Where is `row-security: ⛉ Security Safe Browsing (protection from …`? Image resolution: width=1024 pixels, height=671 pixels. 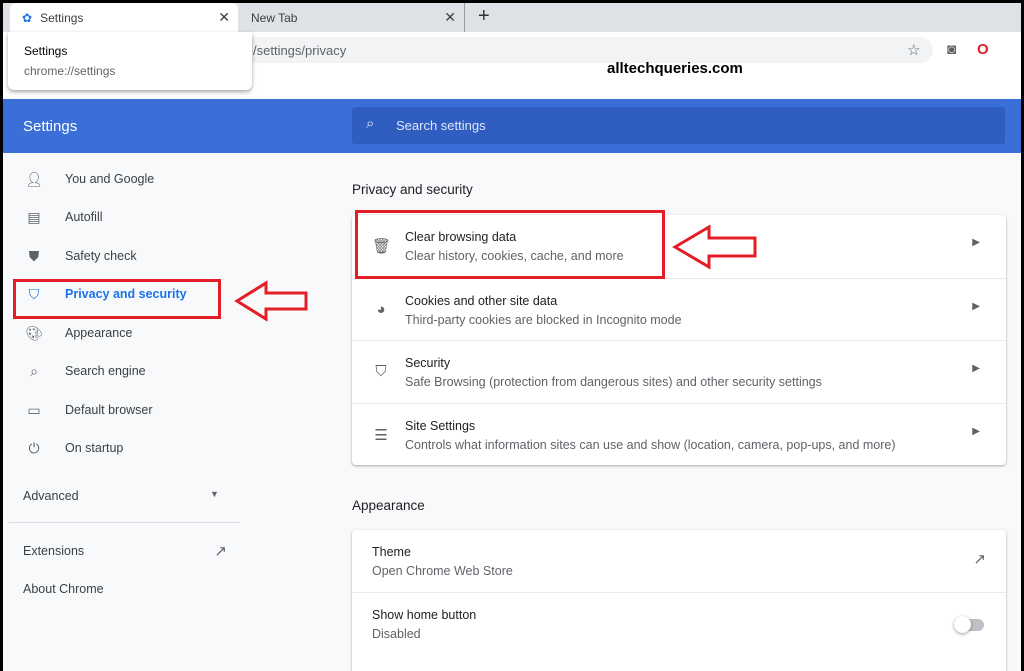 row-security: ⛉ Security Safe Browsing (protection from … is located at coordinates (679, 371).